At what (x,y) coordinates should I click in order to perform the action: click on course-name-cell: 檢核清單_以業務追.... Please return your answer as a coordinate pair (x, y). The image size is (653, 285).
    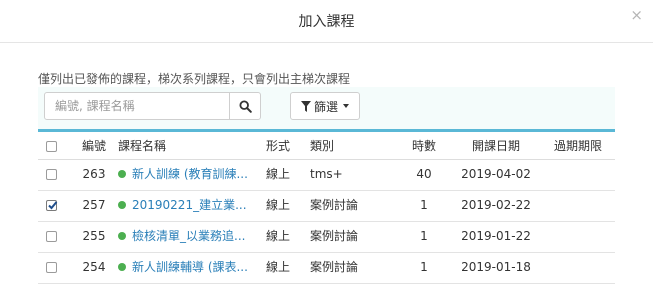
    Looking at the image, I should click on (198, 236).